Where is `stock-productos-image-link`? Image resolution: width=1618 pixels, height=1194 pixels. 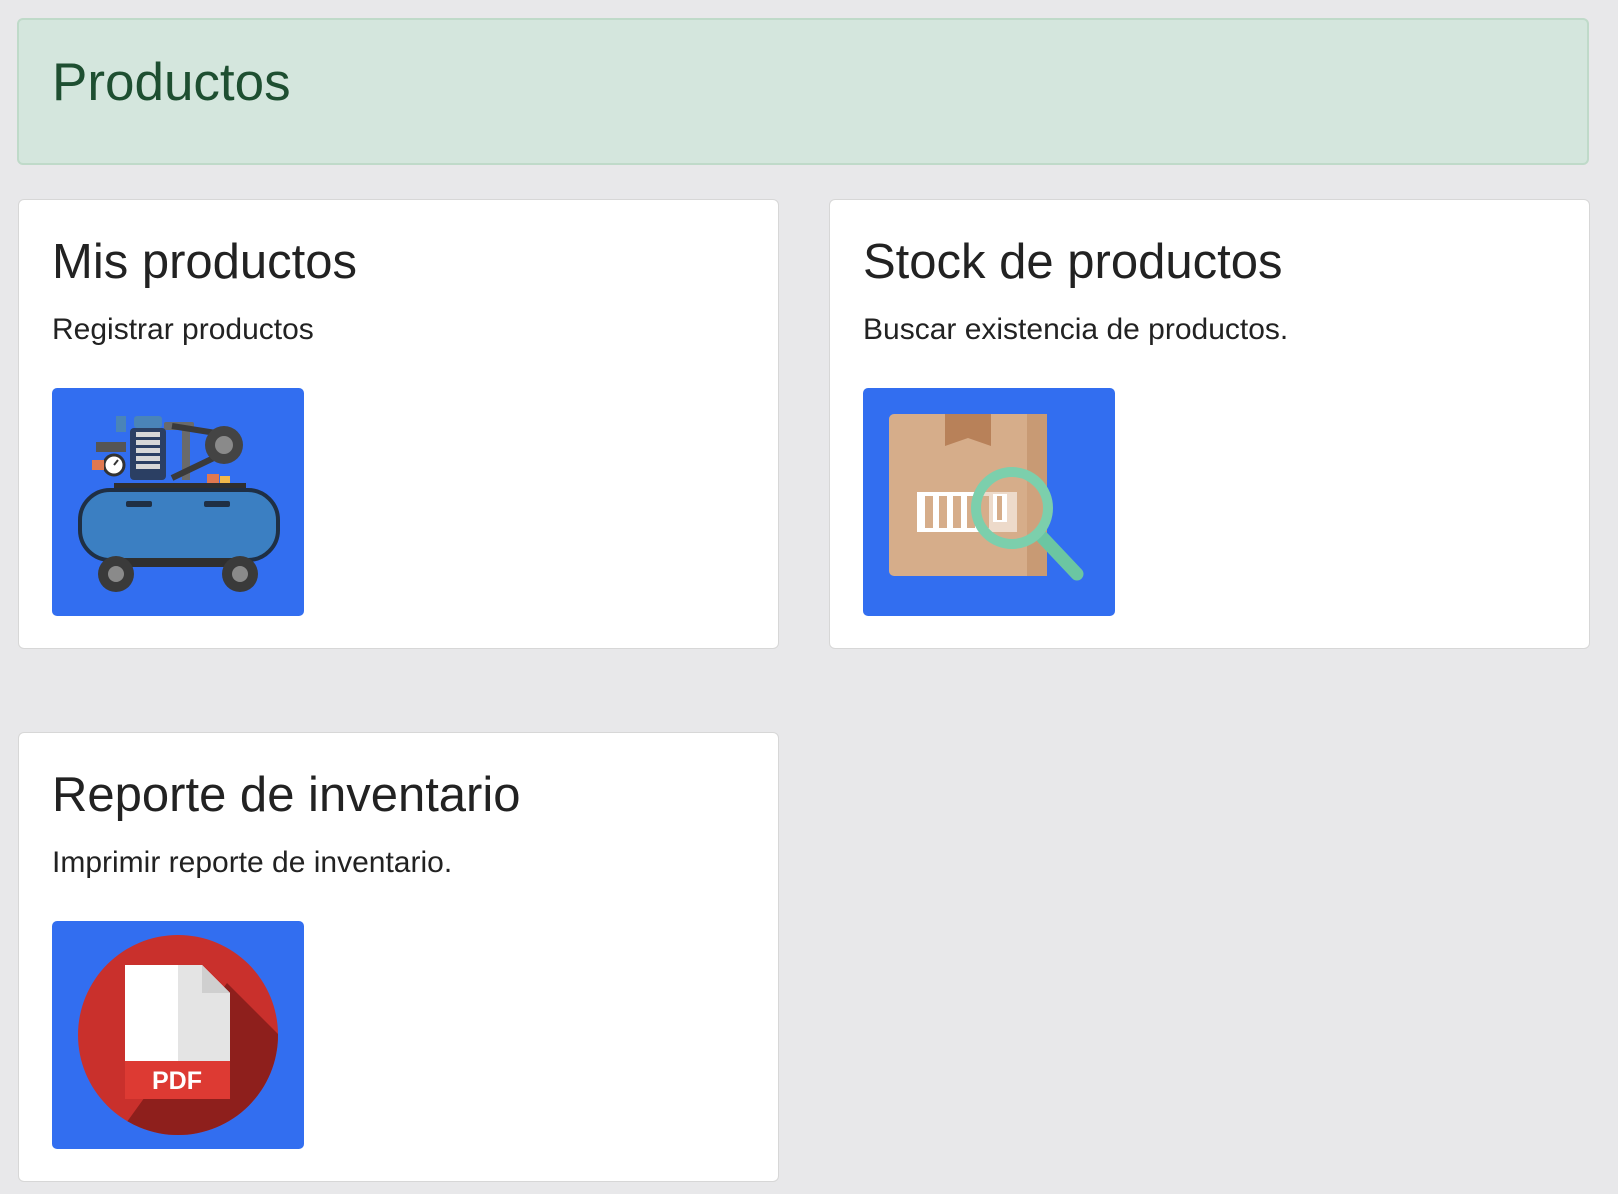
stock-productos-image-link is located at coordinates (989, 502).